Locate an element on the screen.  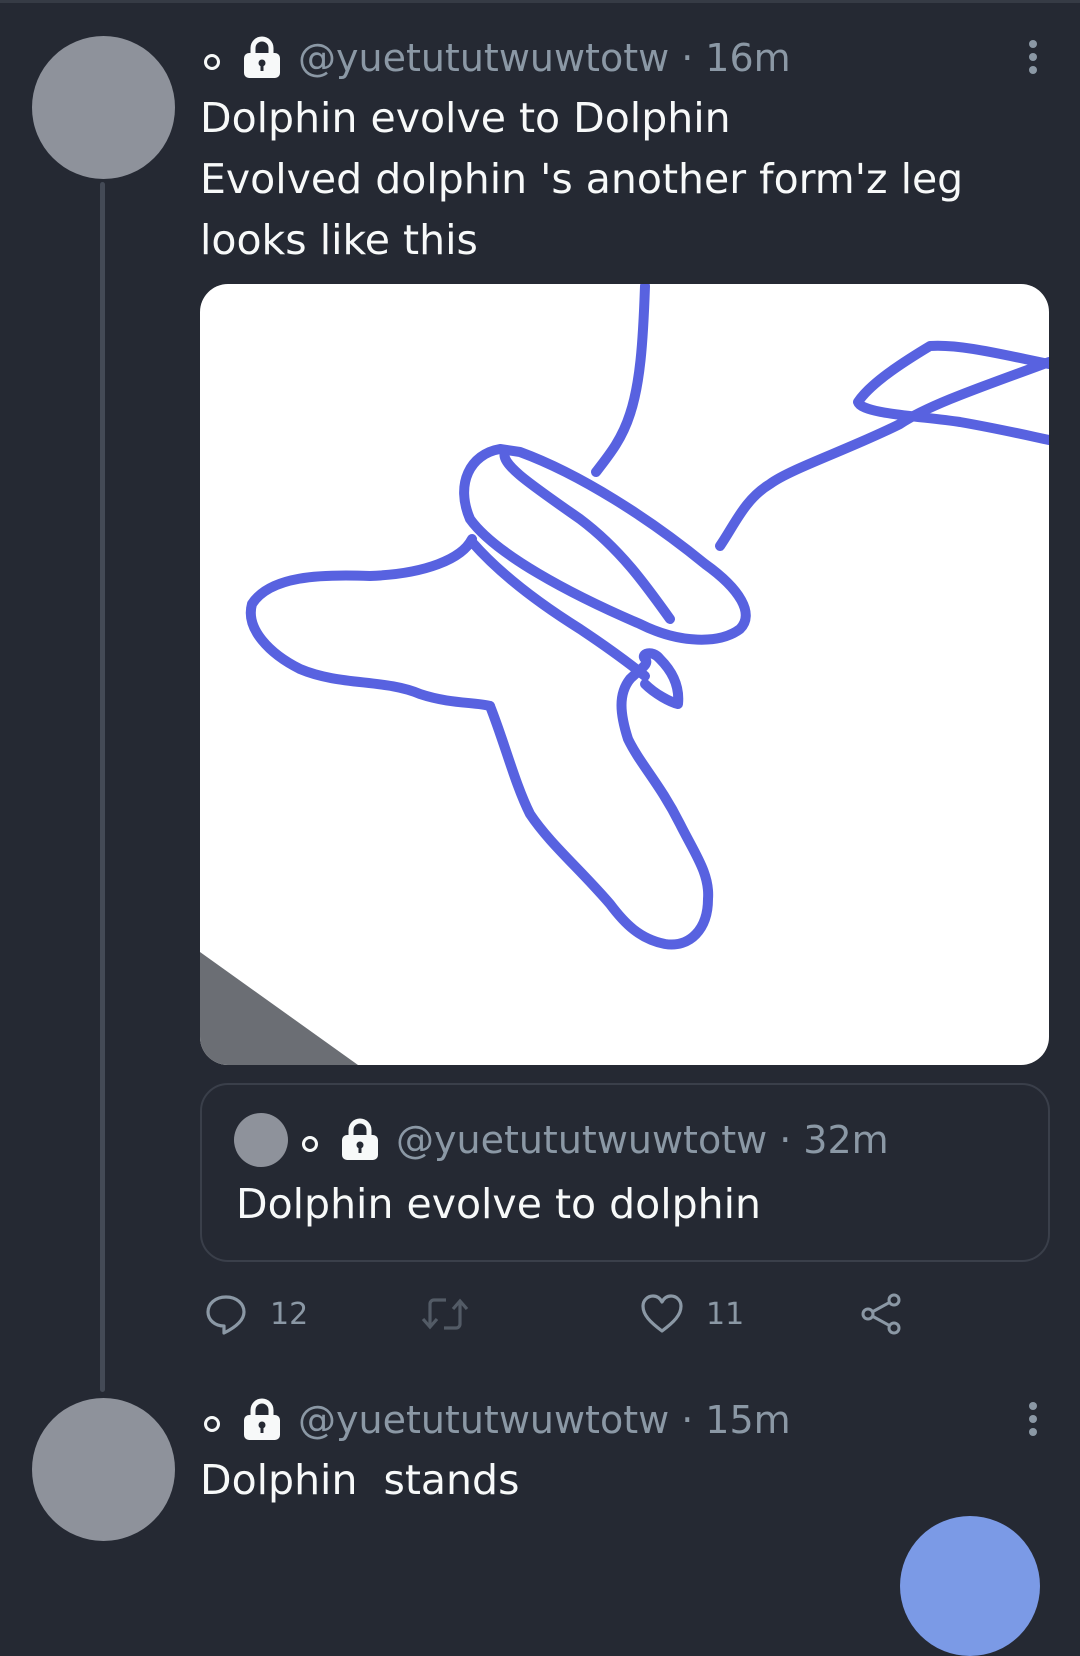
like-icon is located at coordinates (662, 1314).